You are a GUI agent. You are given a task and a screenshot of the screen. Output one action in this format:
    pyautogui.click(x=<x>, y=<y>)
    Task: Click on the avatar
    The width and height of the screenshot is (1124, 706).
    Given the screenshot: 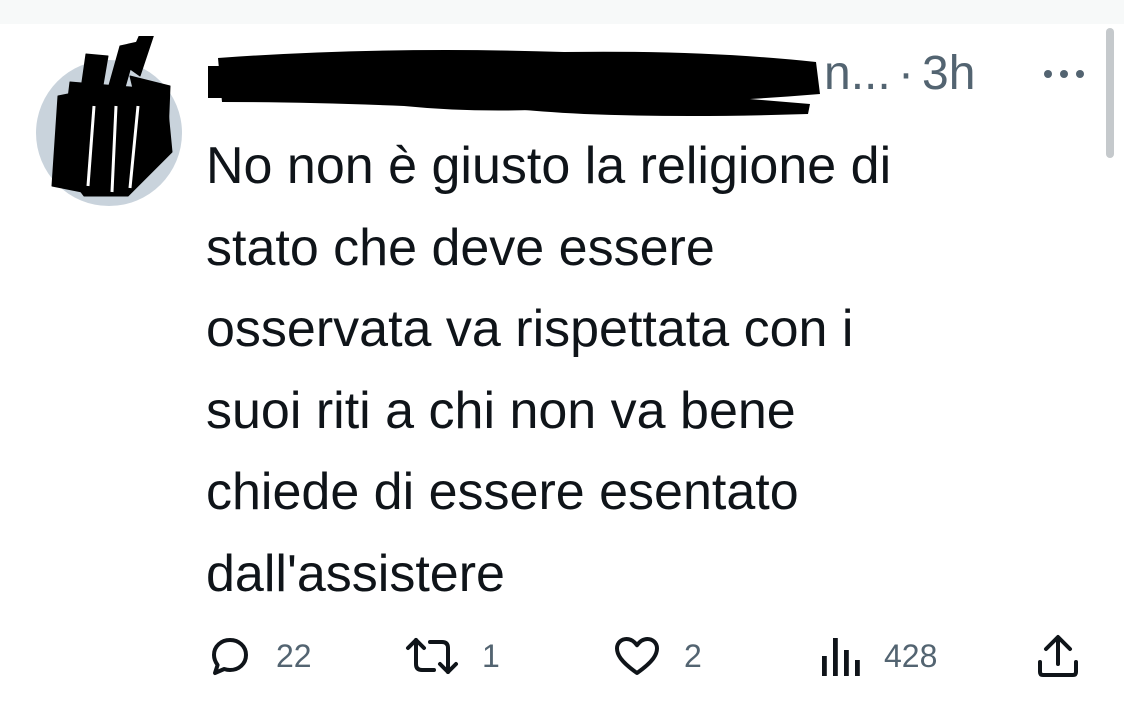 What is the action you would take?
    pyautogui.click(x=110, y=121)
    